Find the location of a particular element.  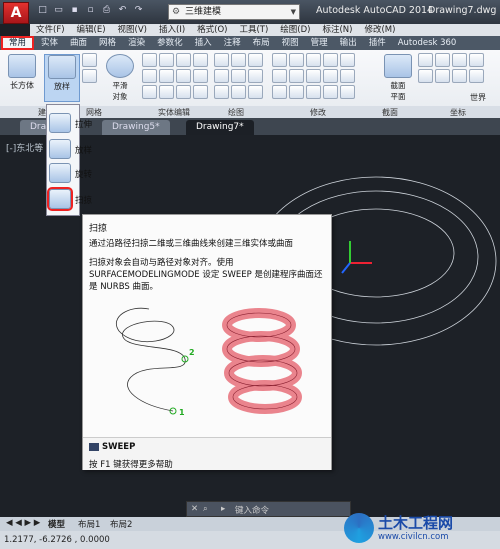

print-icon: ⎙ is located at coordinates (106, 10).